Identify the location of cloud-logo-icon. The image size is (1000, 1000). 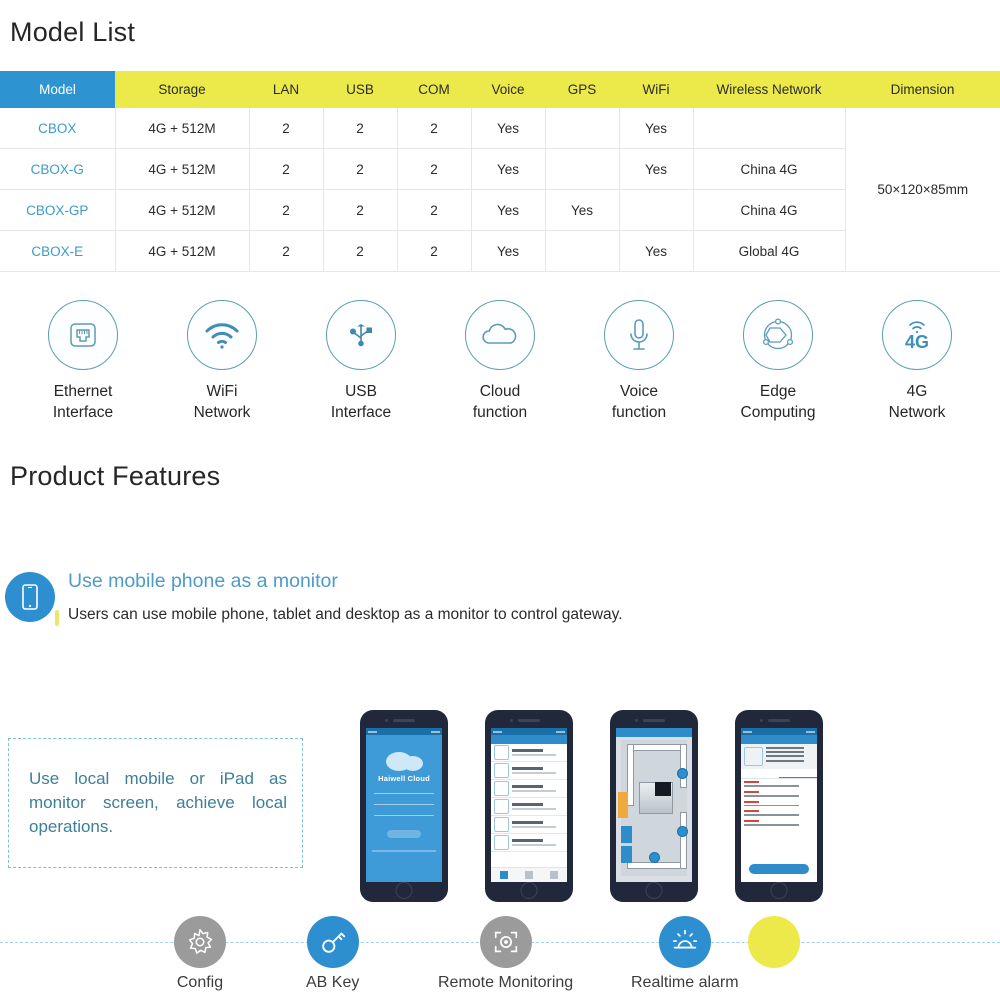
(404, 760).